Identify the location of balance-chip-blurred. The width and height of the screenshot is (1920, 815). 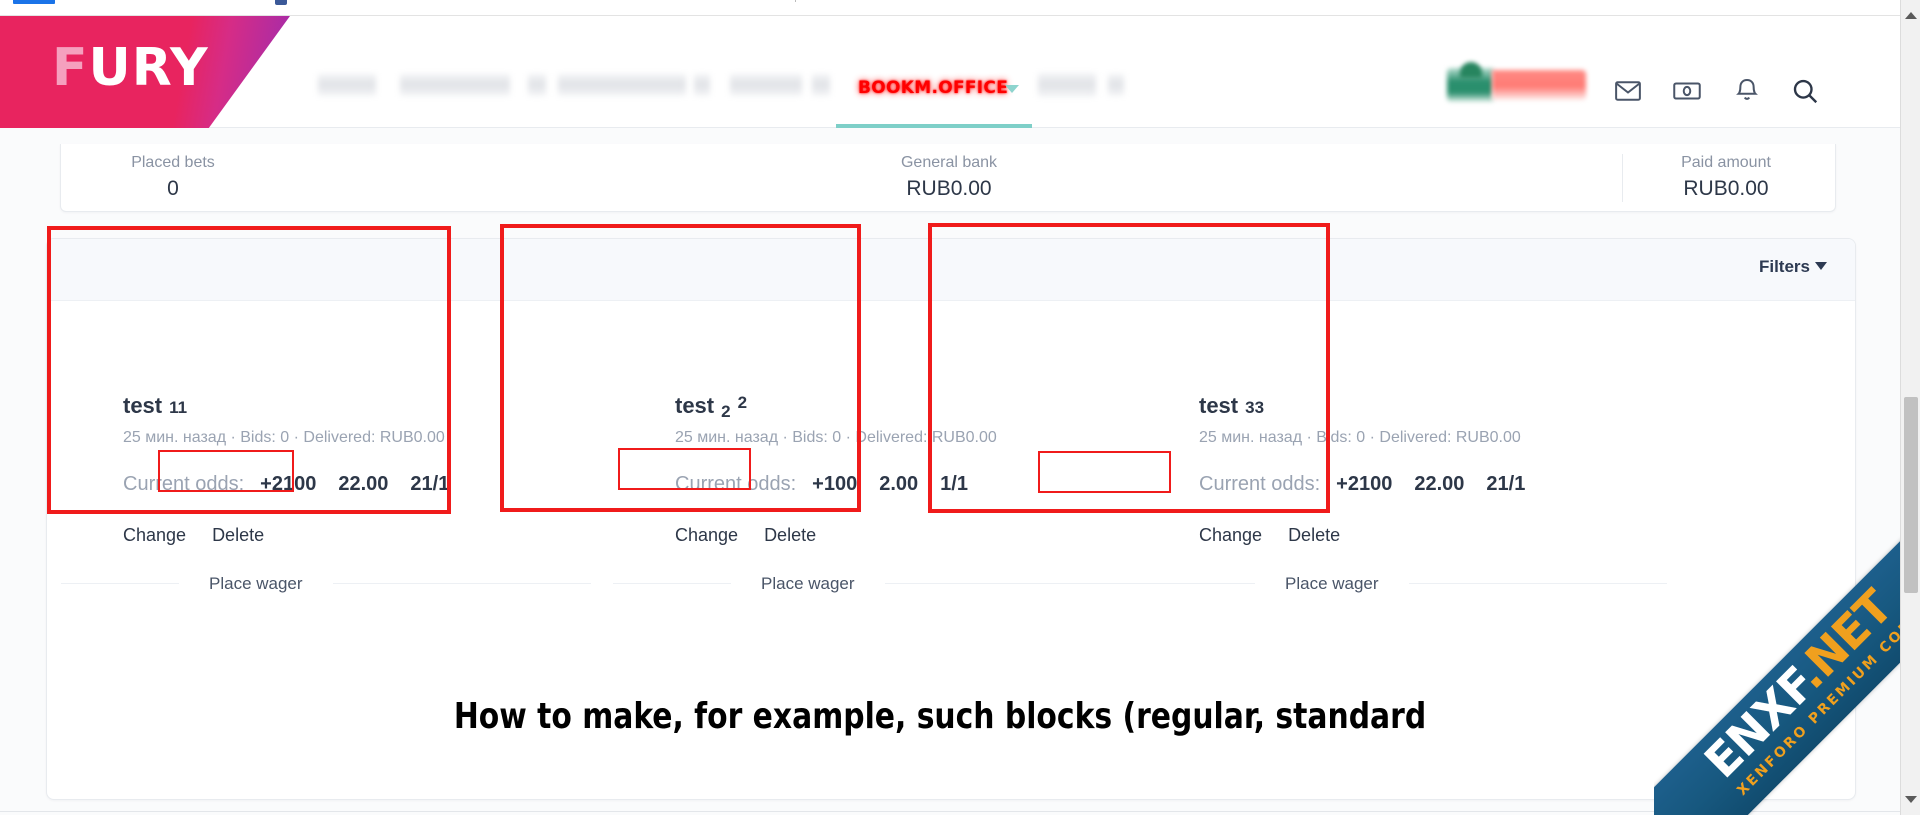
(1539, 85).